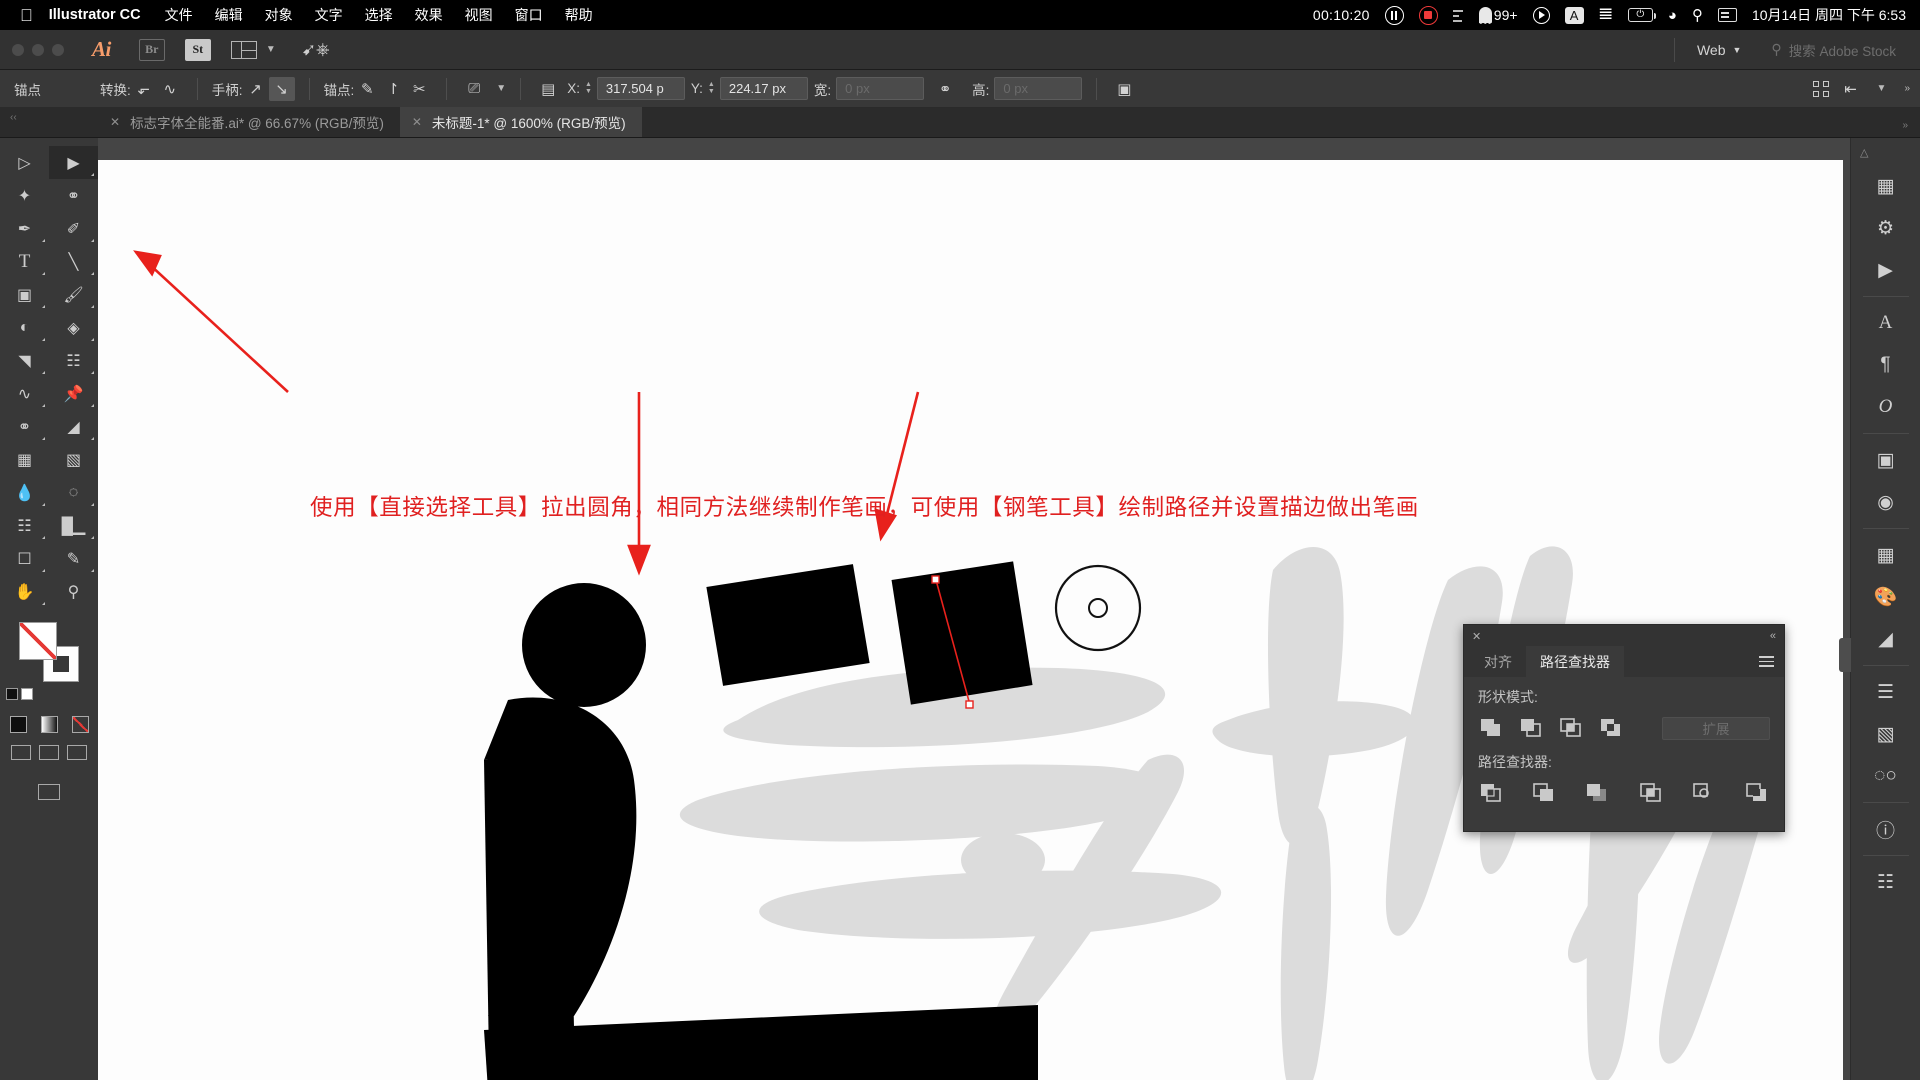  What do you see at coordinates (1833, 50) in the screenshot?
I see `stock-search-field: ⚲ 搜索 Adobe Stock` at bounding box center [1833, 50].